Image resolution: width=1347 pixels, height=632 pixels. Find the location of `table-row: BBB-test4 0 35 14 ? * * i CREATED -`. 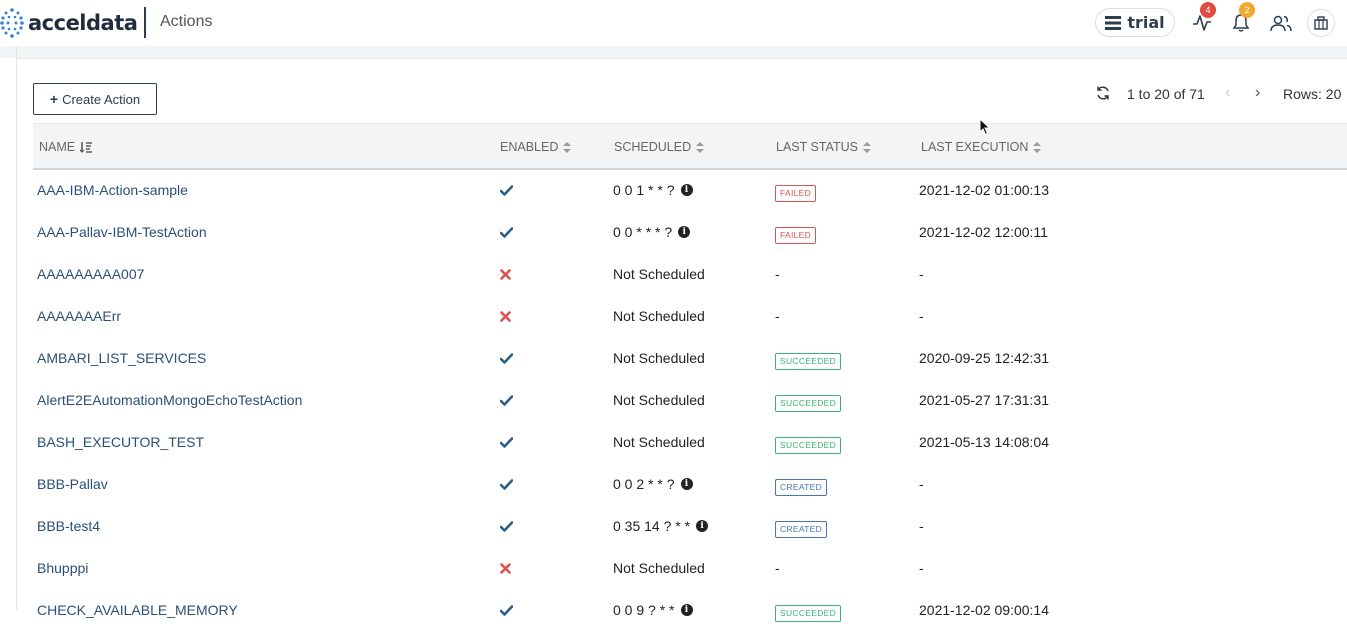

table-row: BBB-test4 0 35 14 ? * * i CREATED - is located at coordinates (690, 527).